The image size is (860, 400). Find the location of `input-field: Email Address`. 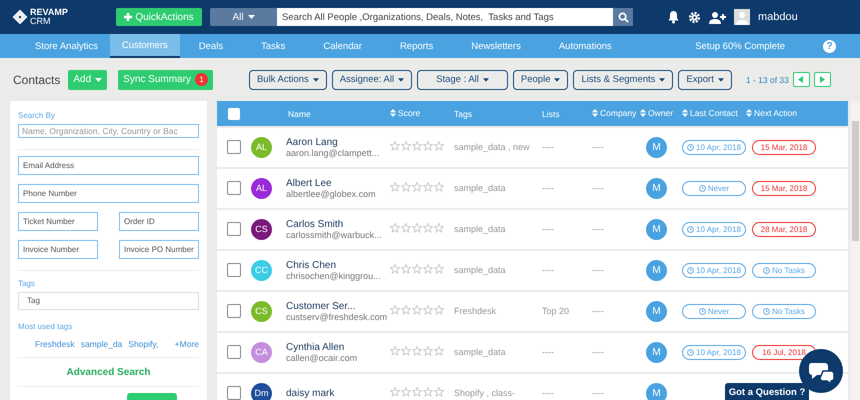

input-field: Email Address is located at coordinates (108, 165).